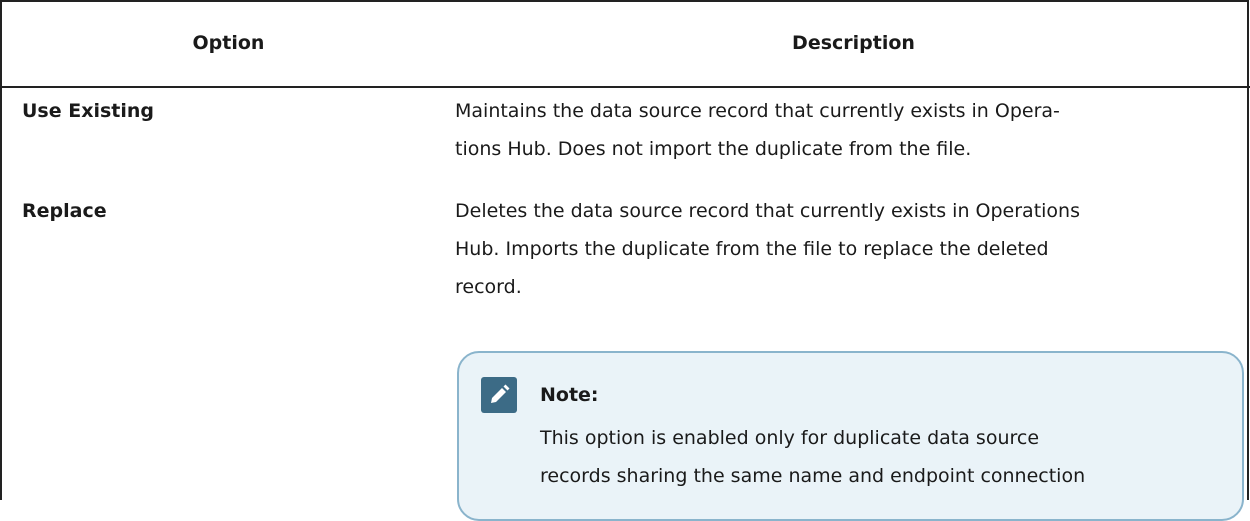  What do you see at coordinates (853, 43) in the screenshot?
I see `header-description: Description` at bounding box center [853, 43].